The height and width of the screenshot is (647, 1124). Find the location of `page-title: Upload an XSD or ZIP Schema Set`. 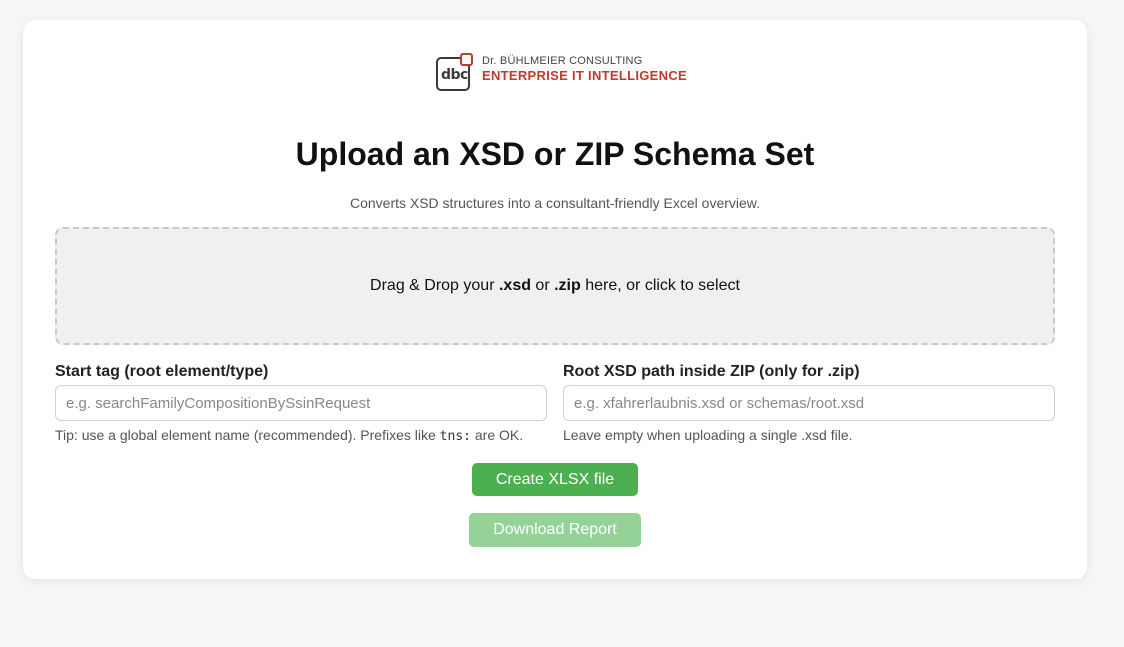

page-title: Upload an XSD or ZIP Schema Set is located at coordinates (555, 154).